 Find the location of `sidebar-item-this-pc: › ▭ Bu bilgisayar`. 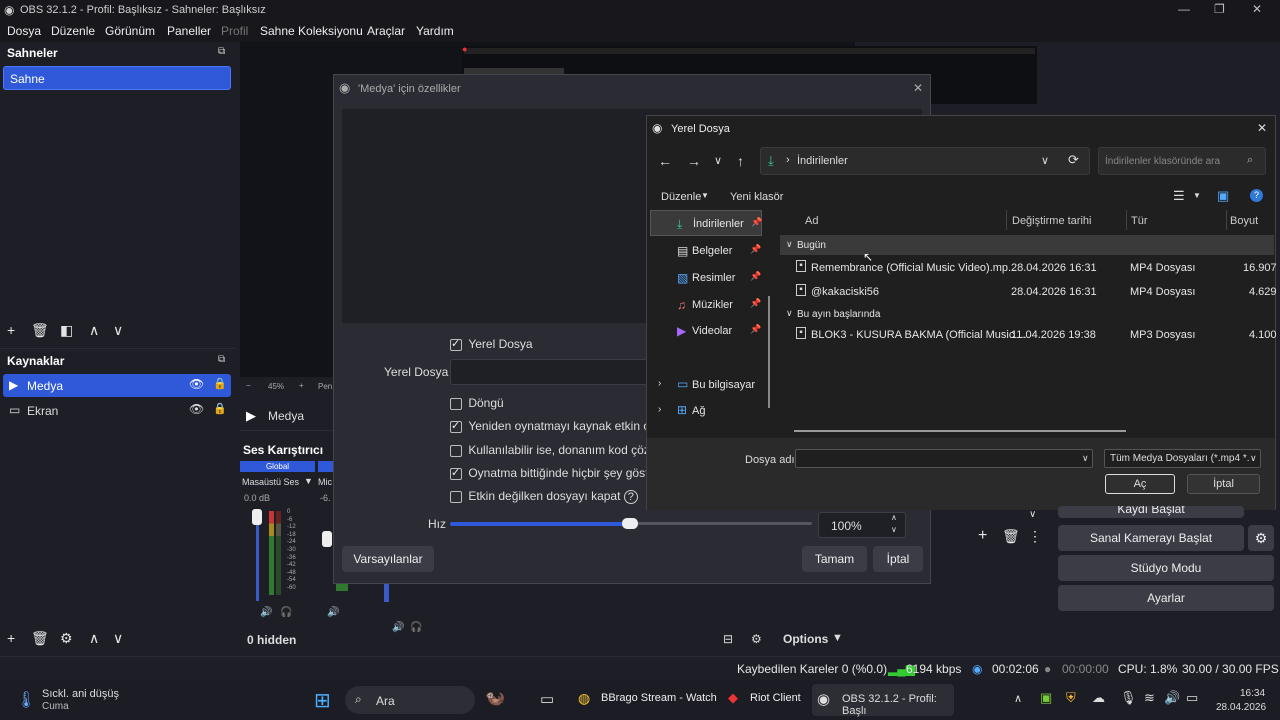

sidebar-item-this-pc: › ▭ Bu bilgisayar is located at coordinates (706, 385).